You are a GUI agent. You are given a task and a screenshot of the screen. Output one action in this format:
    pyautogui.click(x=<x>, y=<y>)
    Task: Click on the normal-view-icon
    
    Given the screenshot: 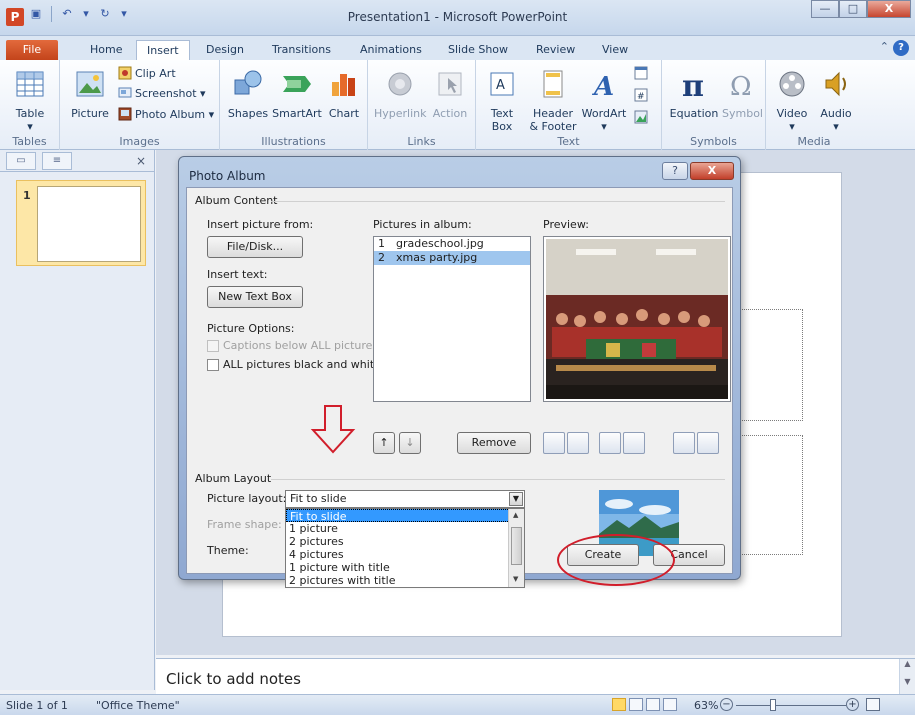 What is the action you would take?
    pyautogui.click(x=619, y=704)
    